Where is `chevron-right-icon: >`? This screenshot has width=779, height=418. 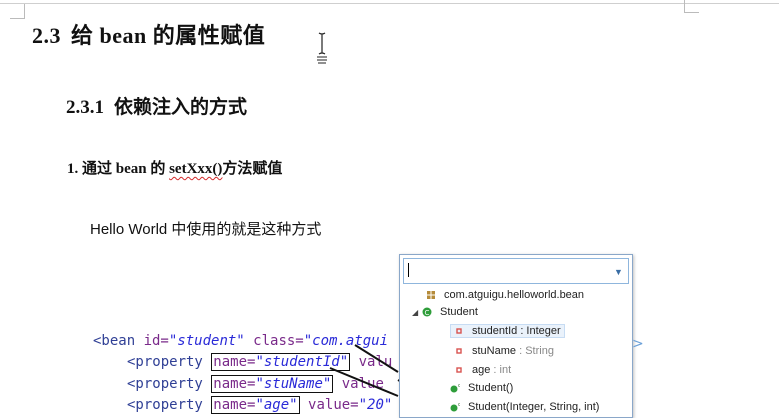 chevron-right-icon: > is located at coordinates (638, 344).